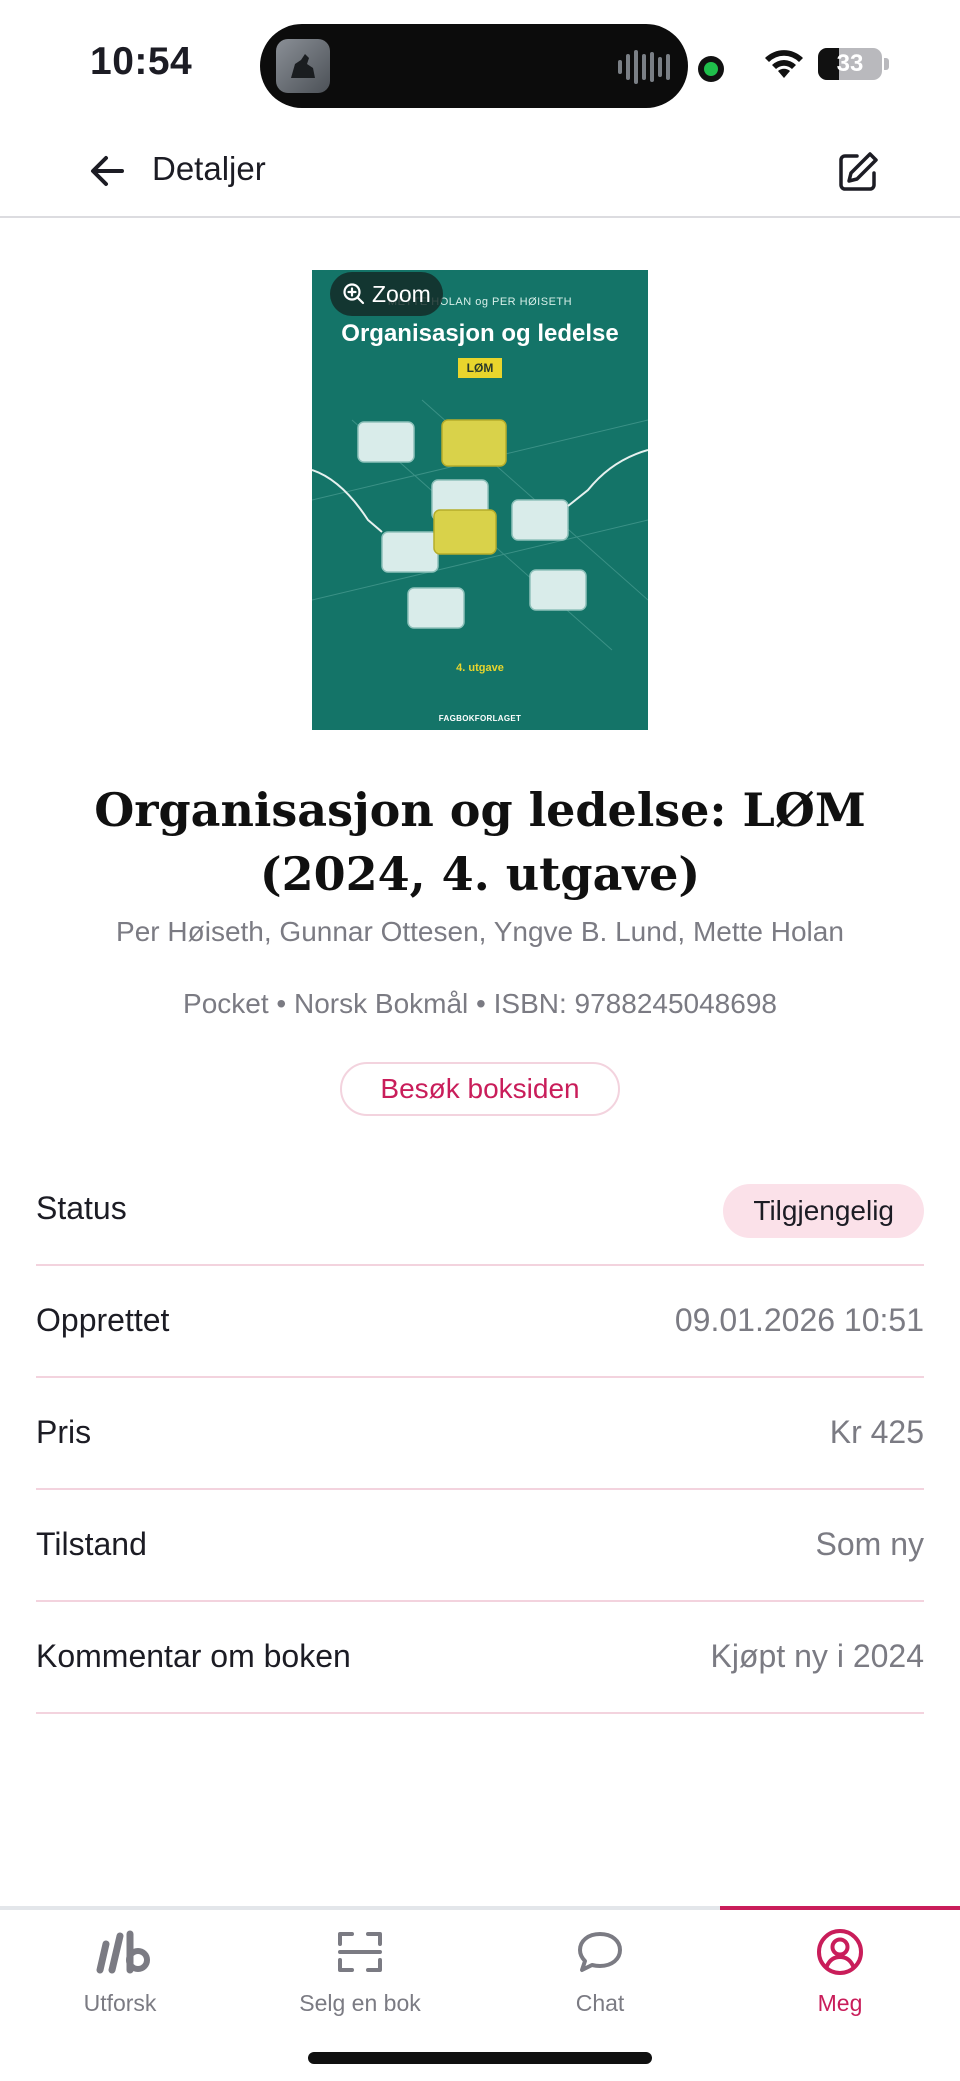  What do you see at coordinates (401, 293) in the screenshot?
I see `zoom-label: Zoom` at bounding box center [401, 293].